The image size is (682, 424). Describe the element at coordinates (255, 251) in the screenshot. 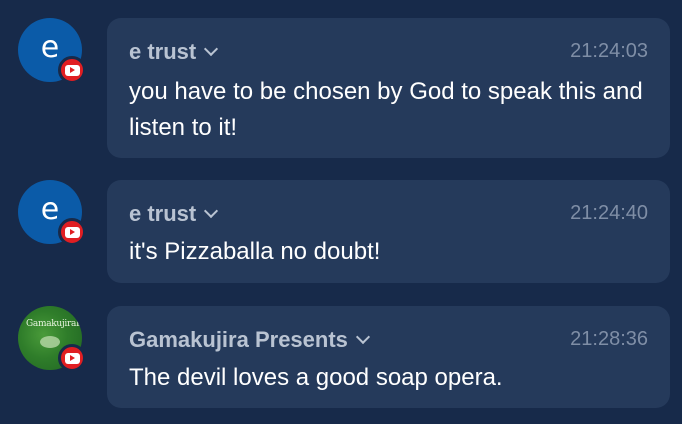

I see `message-text: it's Pizzaballa no doubt!` at that location.